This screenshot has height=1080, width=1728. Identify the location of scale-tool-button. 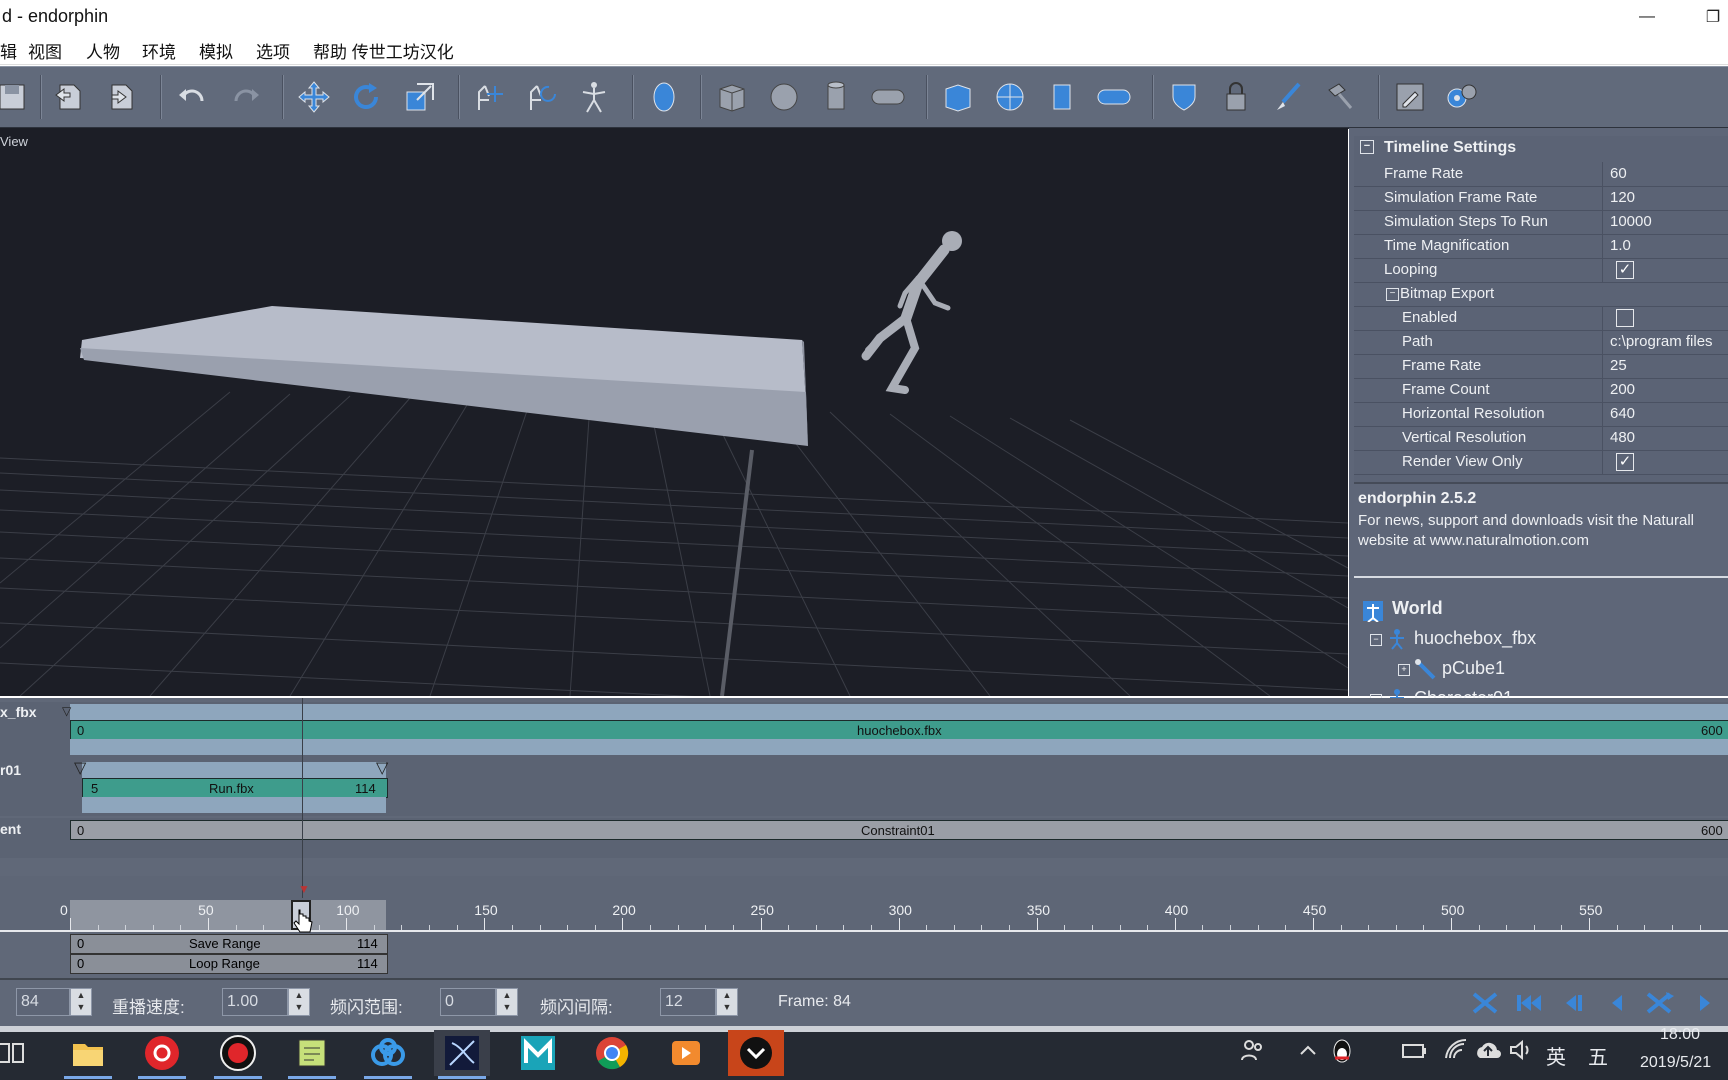
(420, 97).